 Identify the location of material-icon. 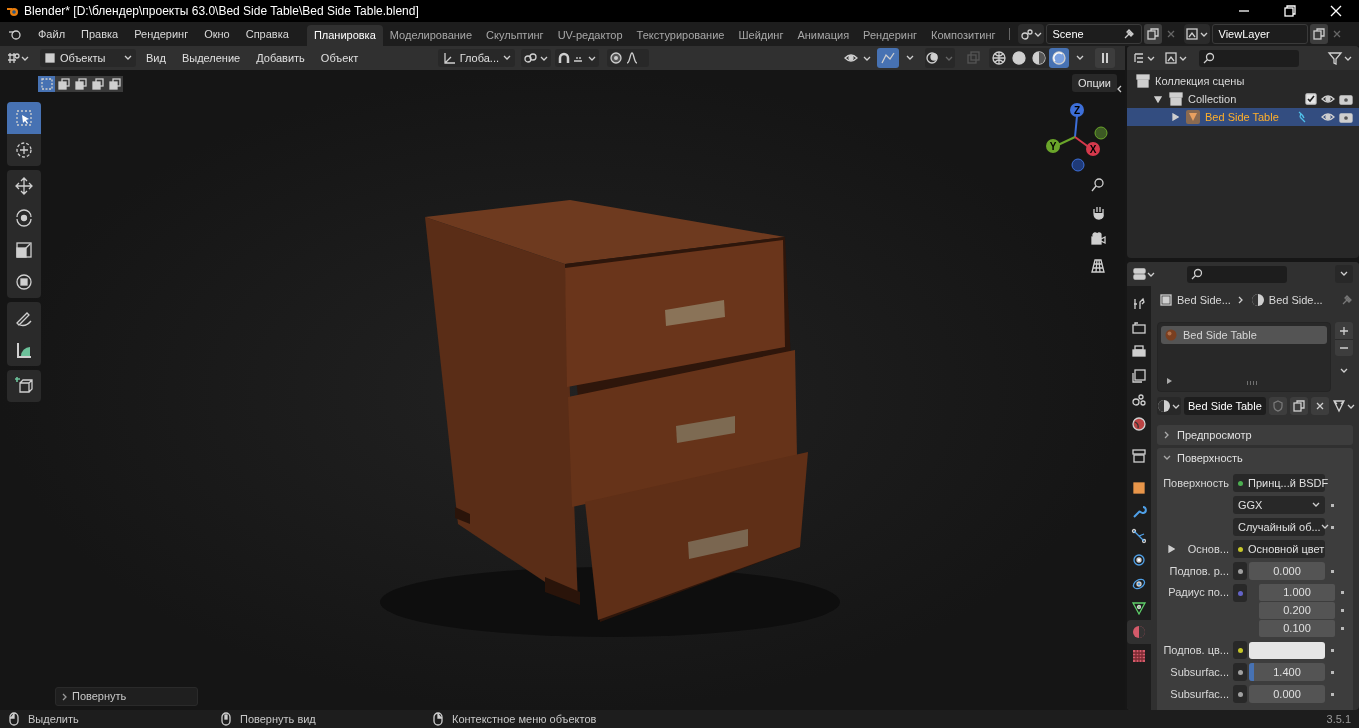
(1139, 632).